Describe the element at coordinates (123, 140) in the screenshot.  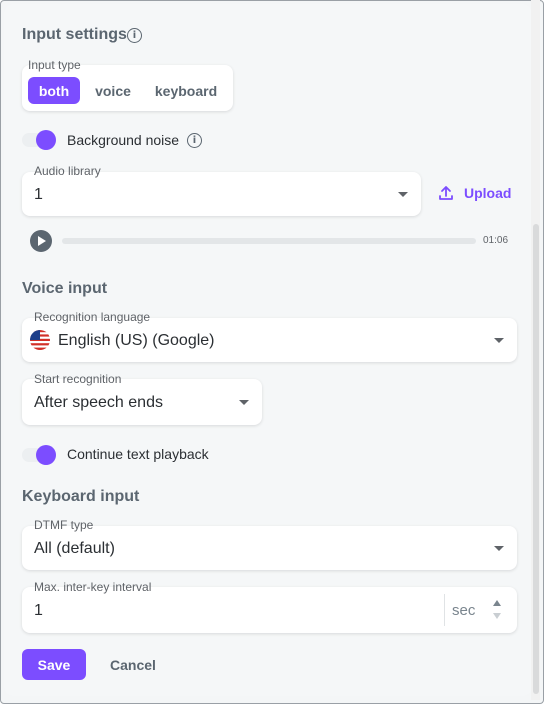
I see `background-noise-label: Background noise` at that location.